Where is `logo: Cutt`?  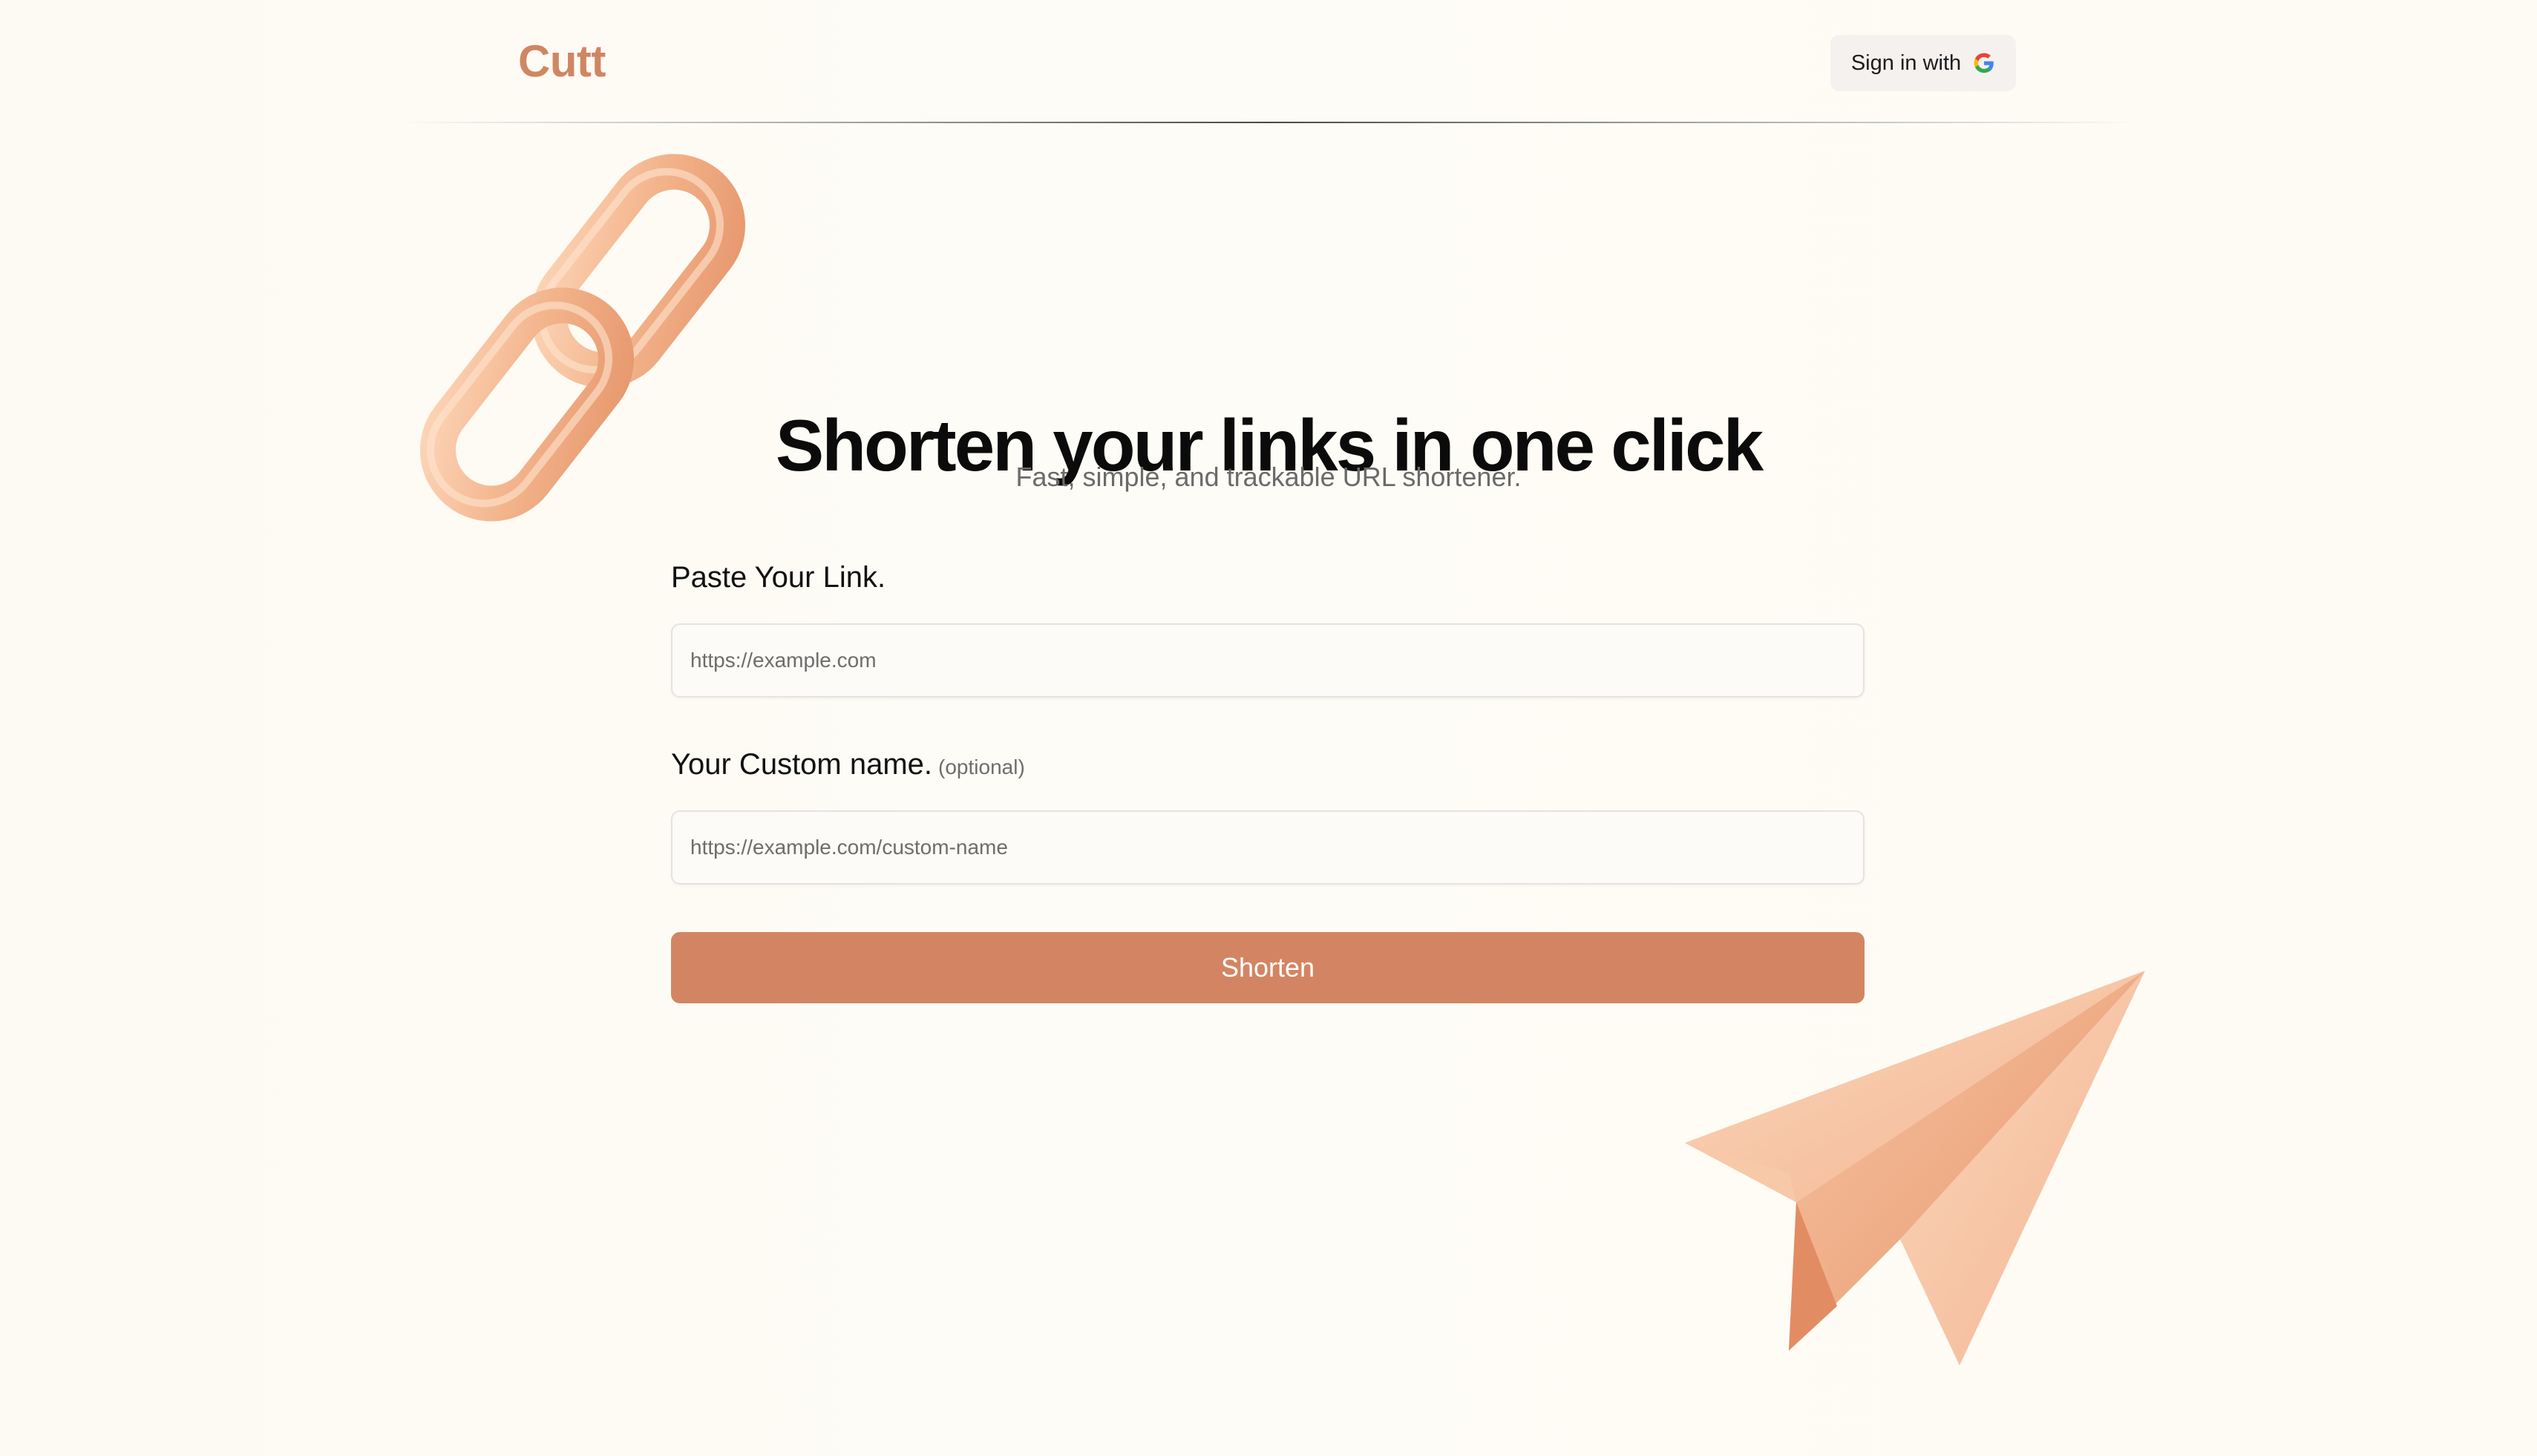
logo: Cutt is located at coordinates (562, 62).